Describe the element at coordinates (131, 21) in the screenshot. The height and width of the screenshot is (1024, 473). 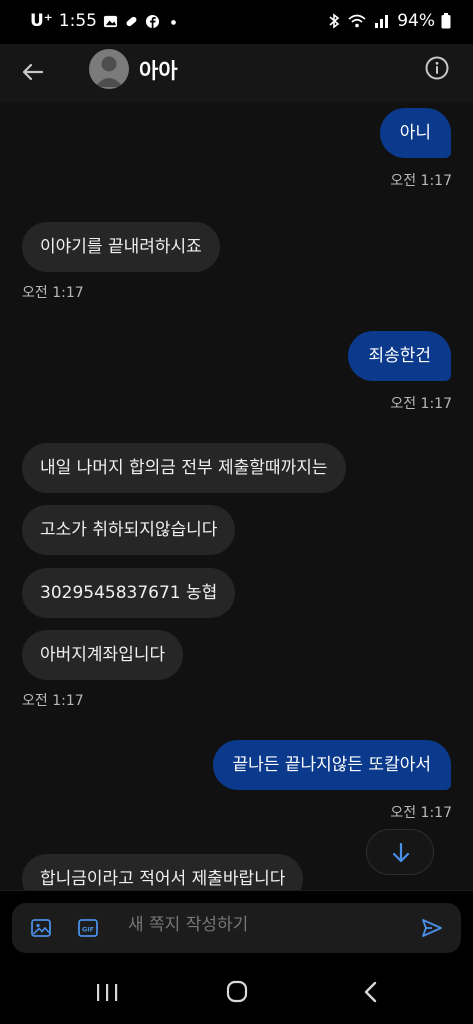
I see `pill-notification-icon` at that location.